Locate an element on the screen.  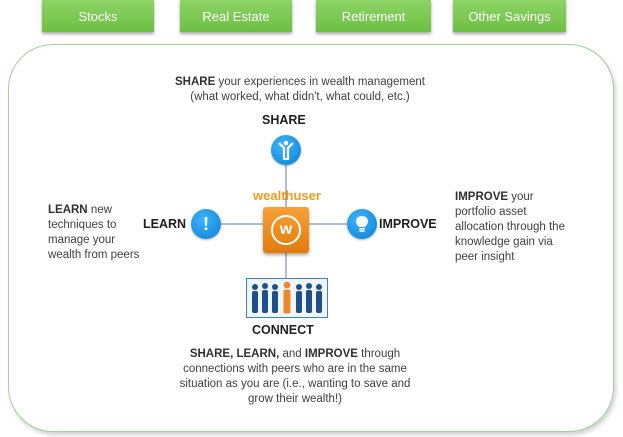
connect-heading: CONNECT is located at coordinates (283, 330).